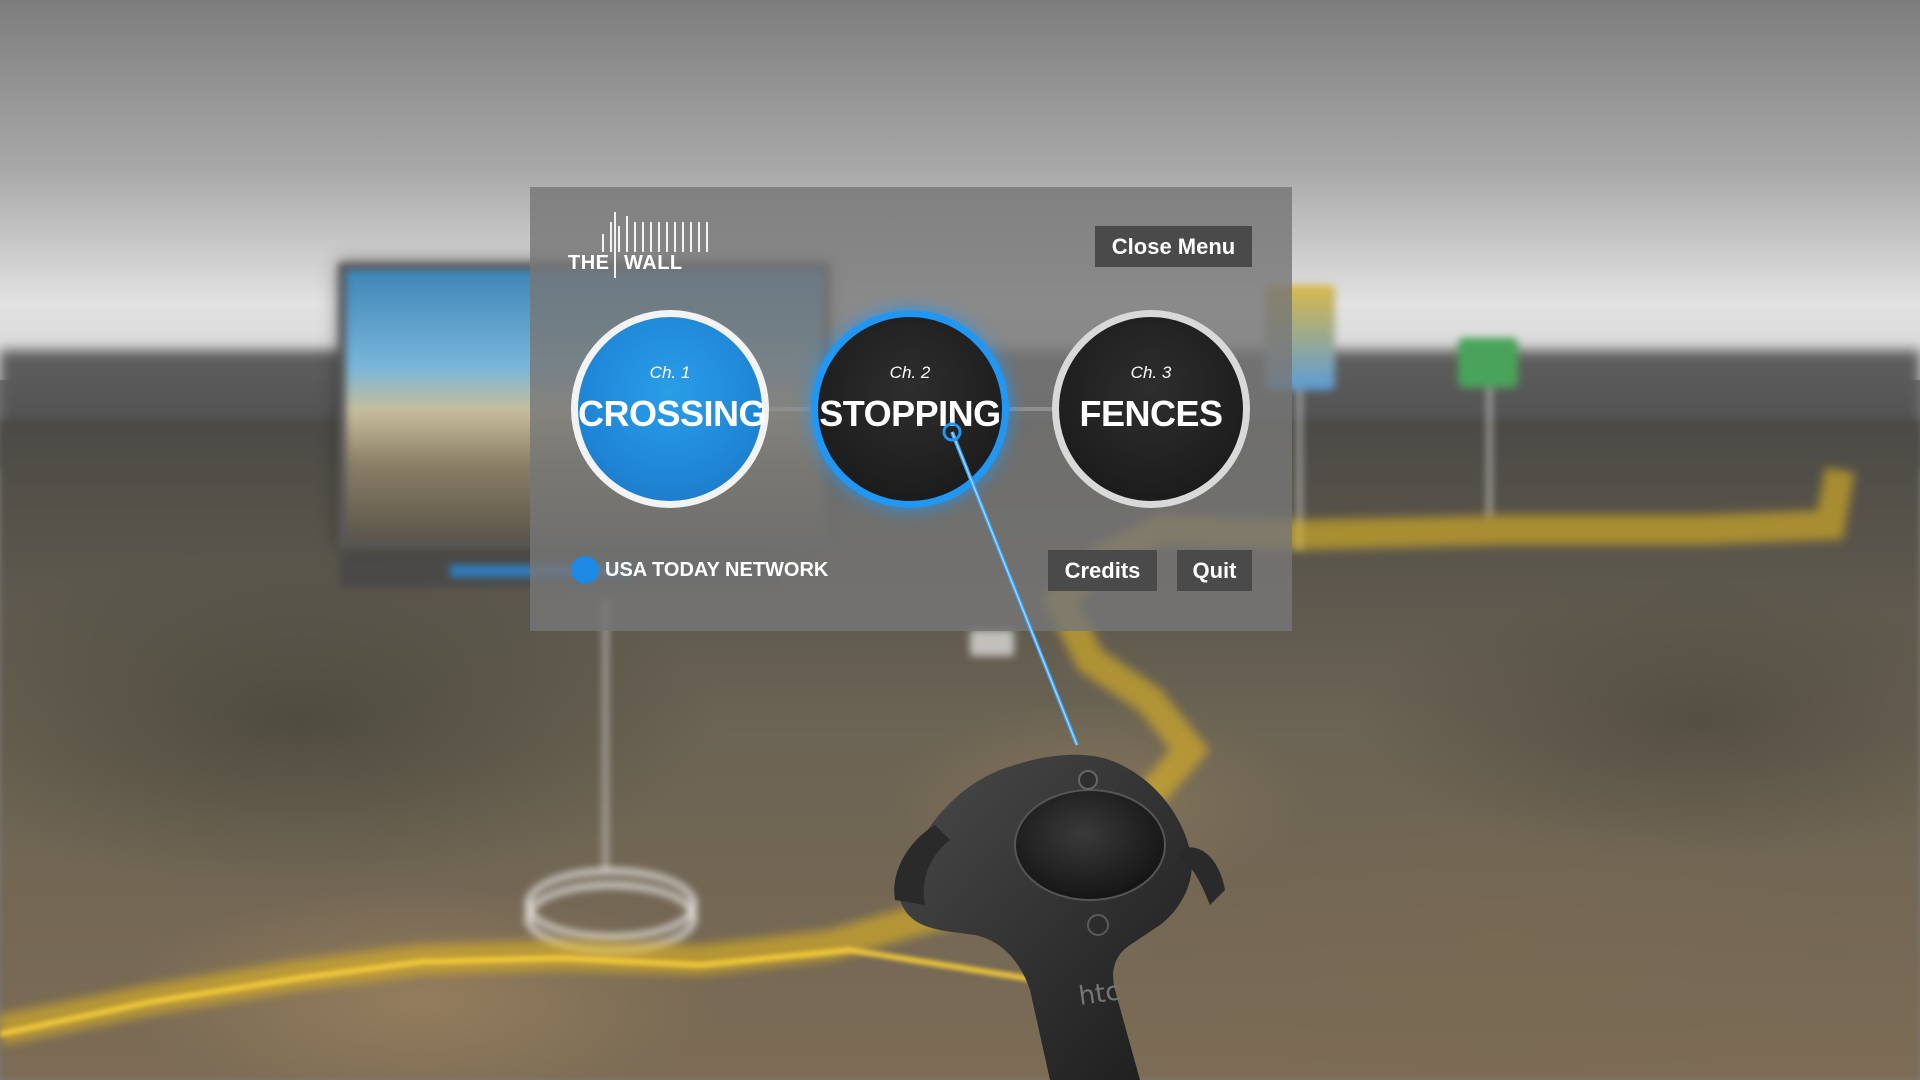 This screenshot has width=1920, height=1080. I want to click on close-menu-button: Close Menu, so click(1173, 246).